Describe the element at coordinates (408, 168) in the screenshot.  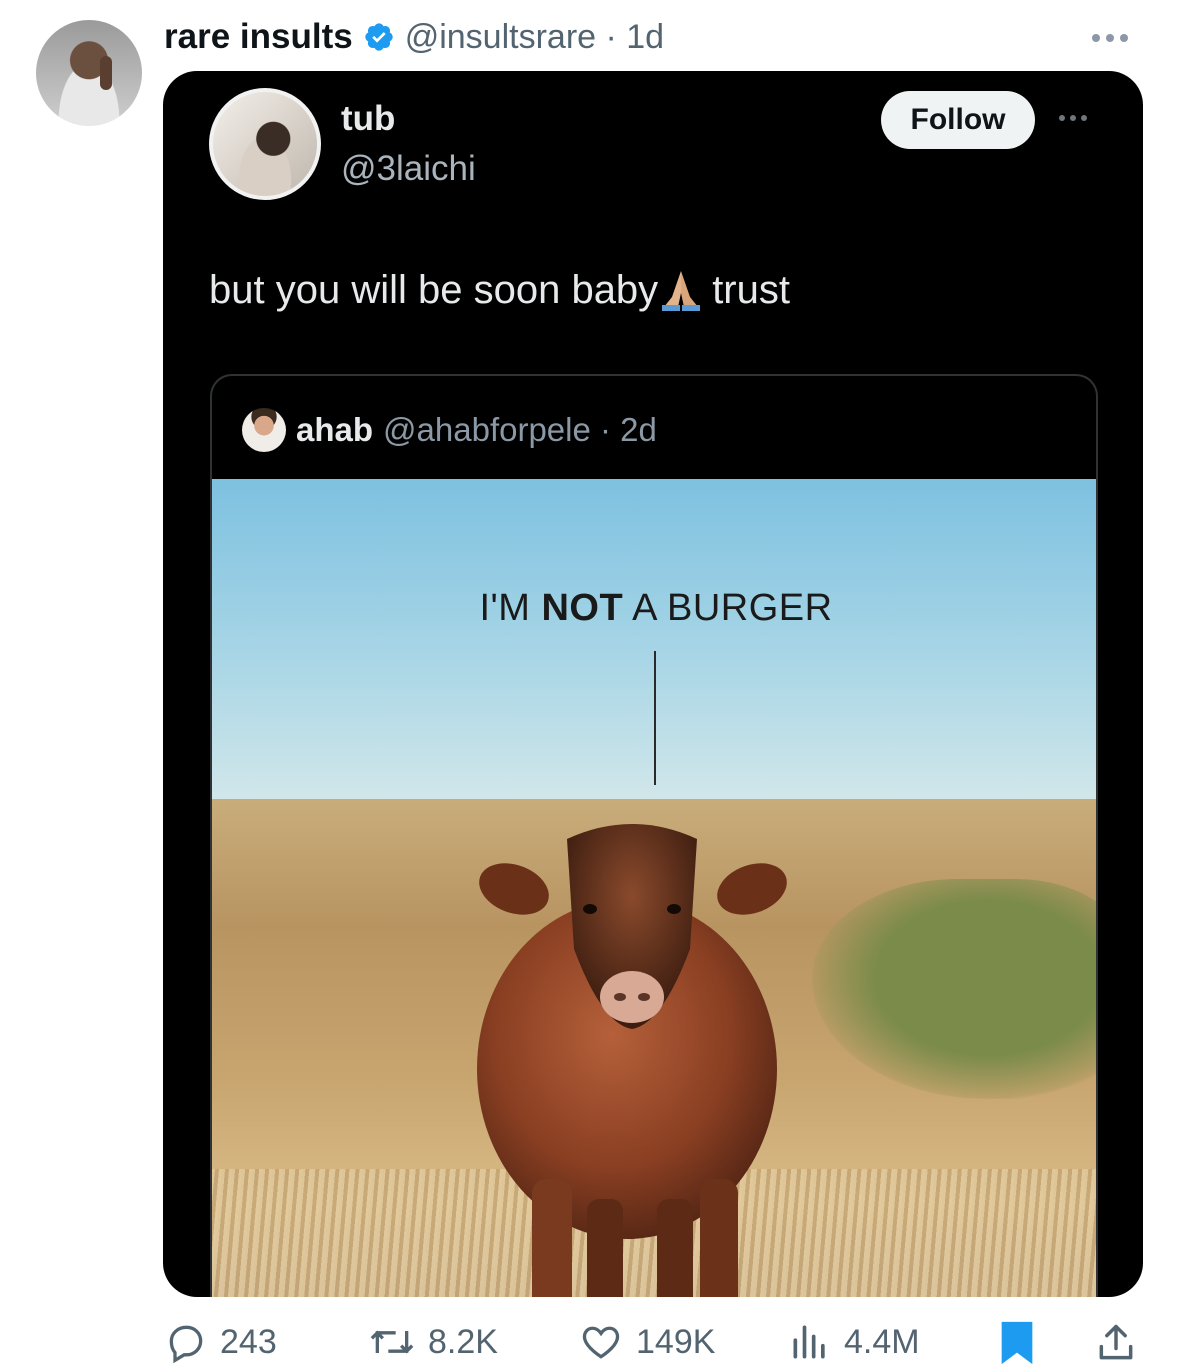
I see `embedded-handle: @3laichi` at that location.